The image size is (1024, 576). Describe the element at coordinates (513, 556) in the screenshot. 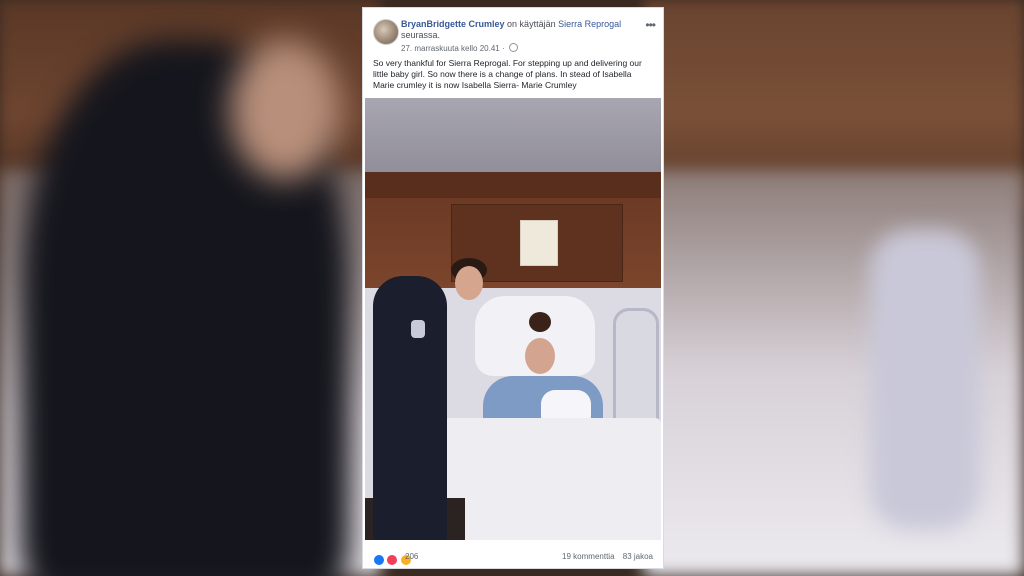

I see `post-footer: 206 19 kommenttia 83 jakoa` at that location.